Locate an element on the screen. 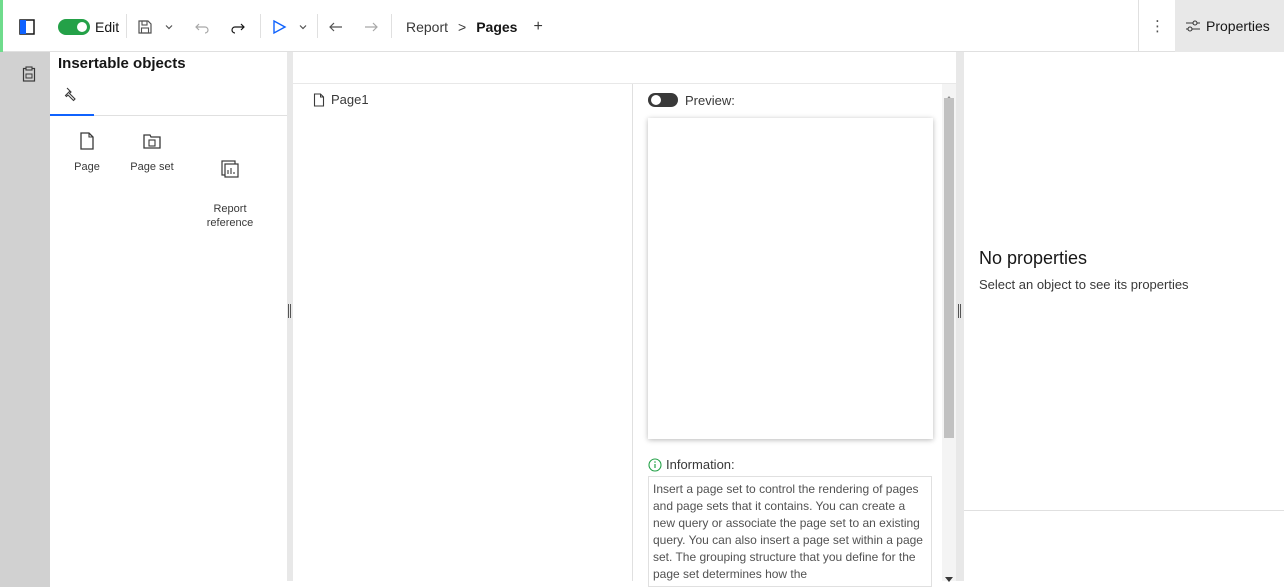 The image size is (1284, 588). edit-toggle is located at coordinates (74, 27).